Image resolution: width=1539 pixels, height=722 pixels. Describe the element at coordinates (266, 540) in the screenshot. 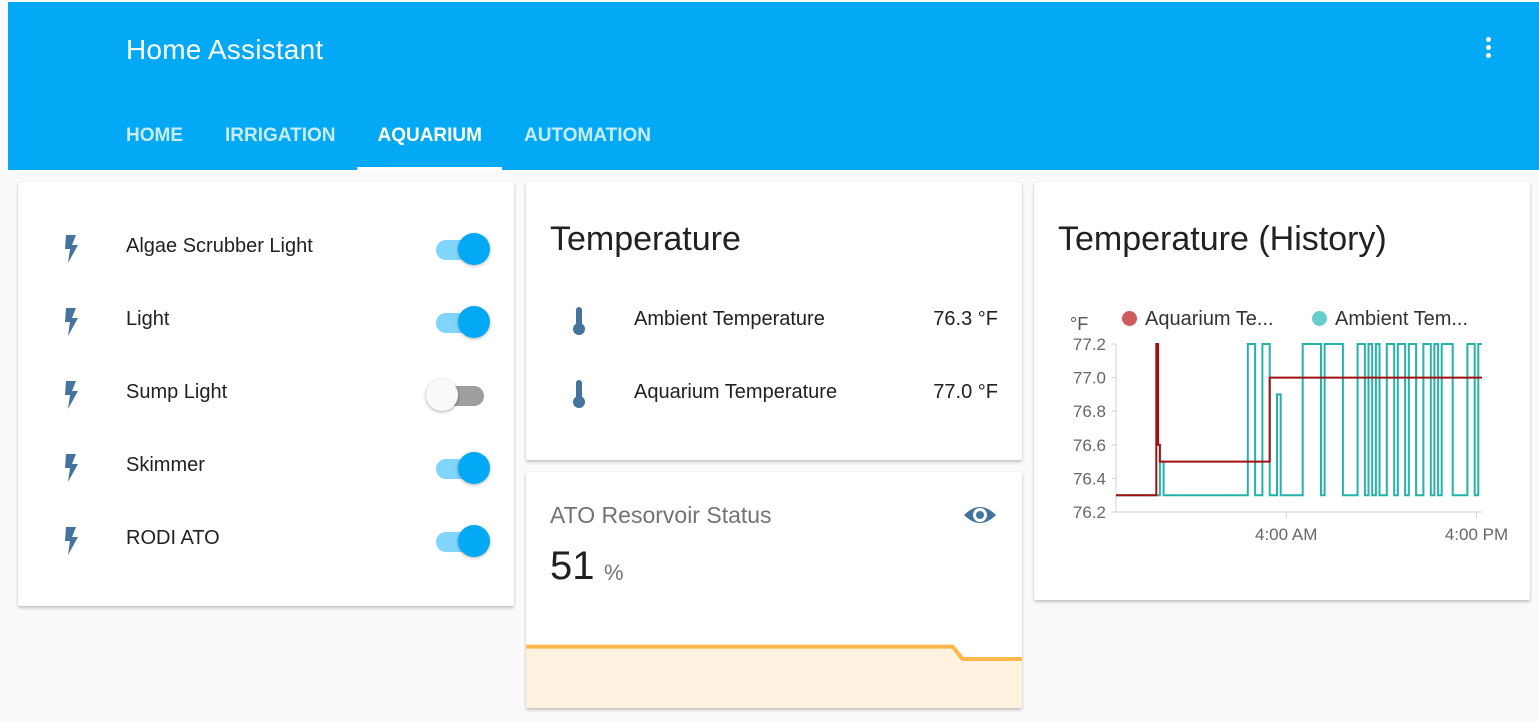

I see `switch-row-rodi-ato: RODI ATO` at that location.